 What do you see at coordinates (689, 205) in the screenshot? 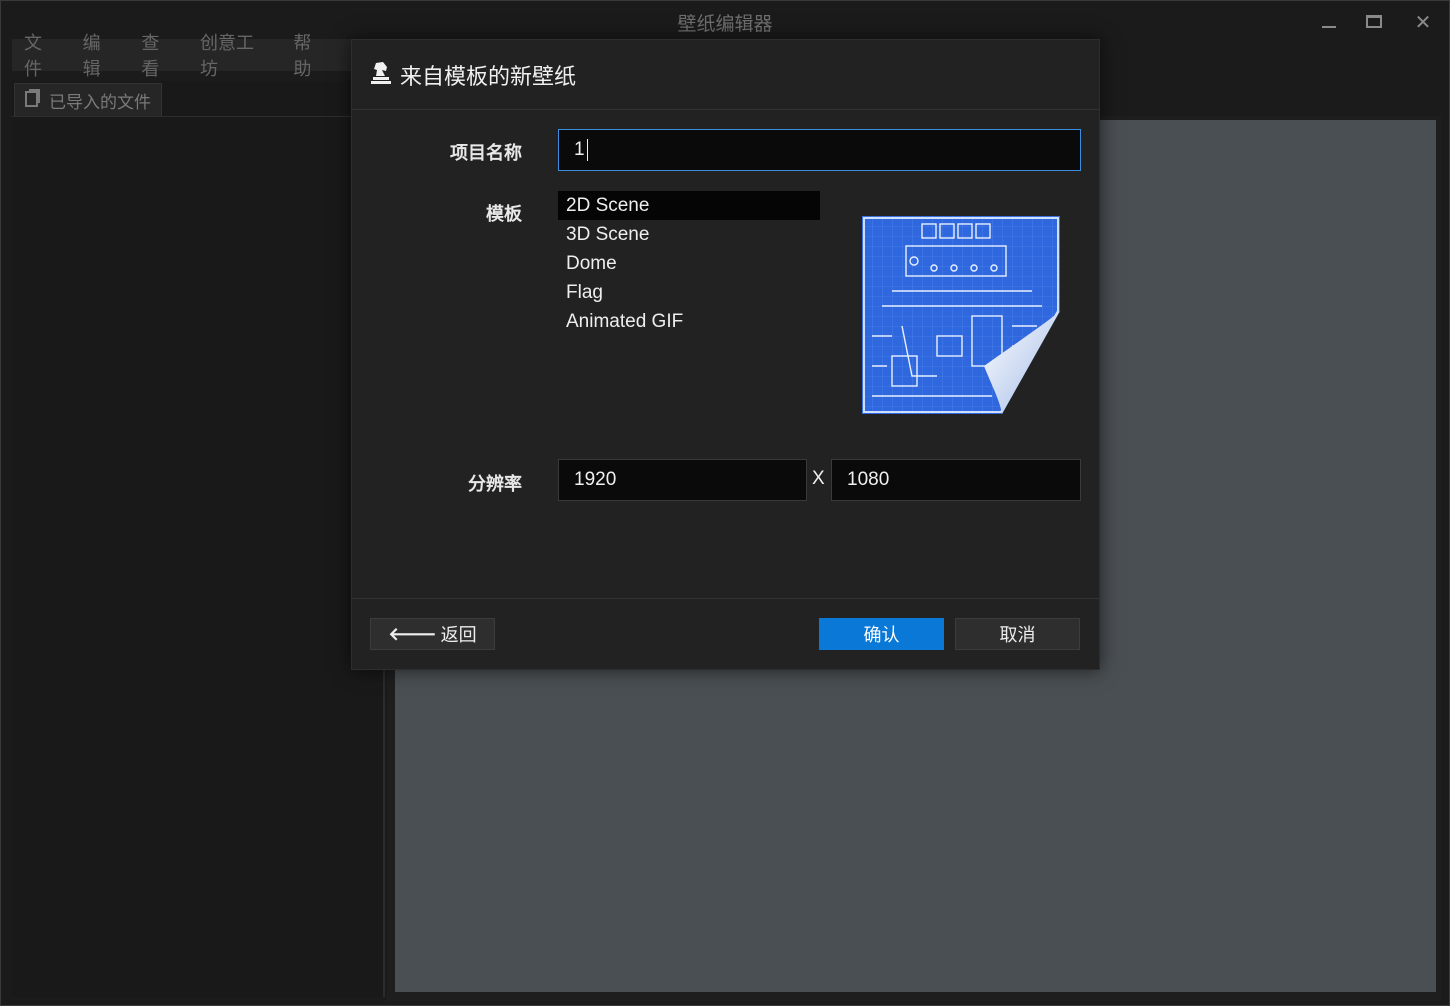
I see `template-2d-scene: 2D Scene` at bounding box center [689, 205].